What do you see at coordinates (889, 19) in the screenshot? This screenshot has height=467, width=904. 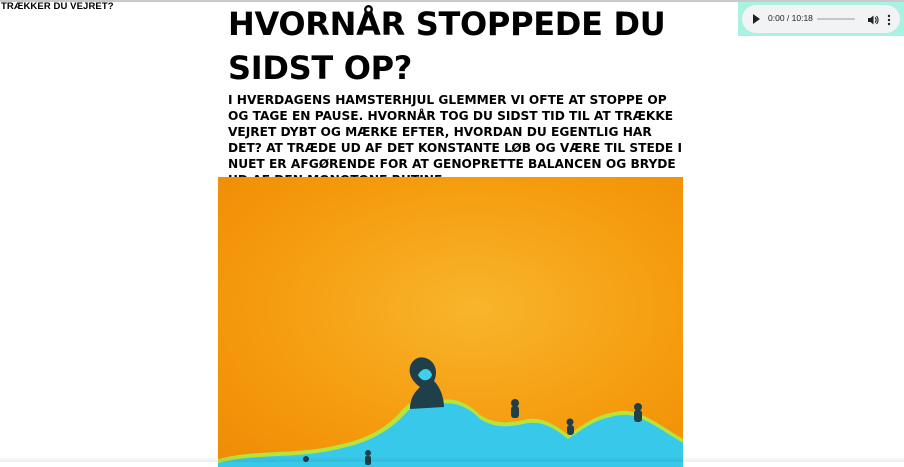 I see `more-options-icon` at bounding box center [889, 19].